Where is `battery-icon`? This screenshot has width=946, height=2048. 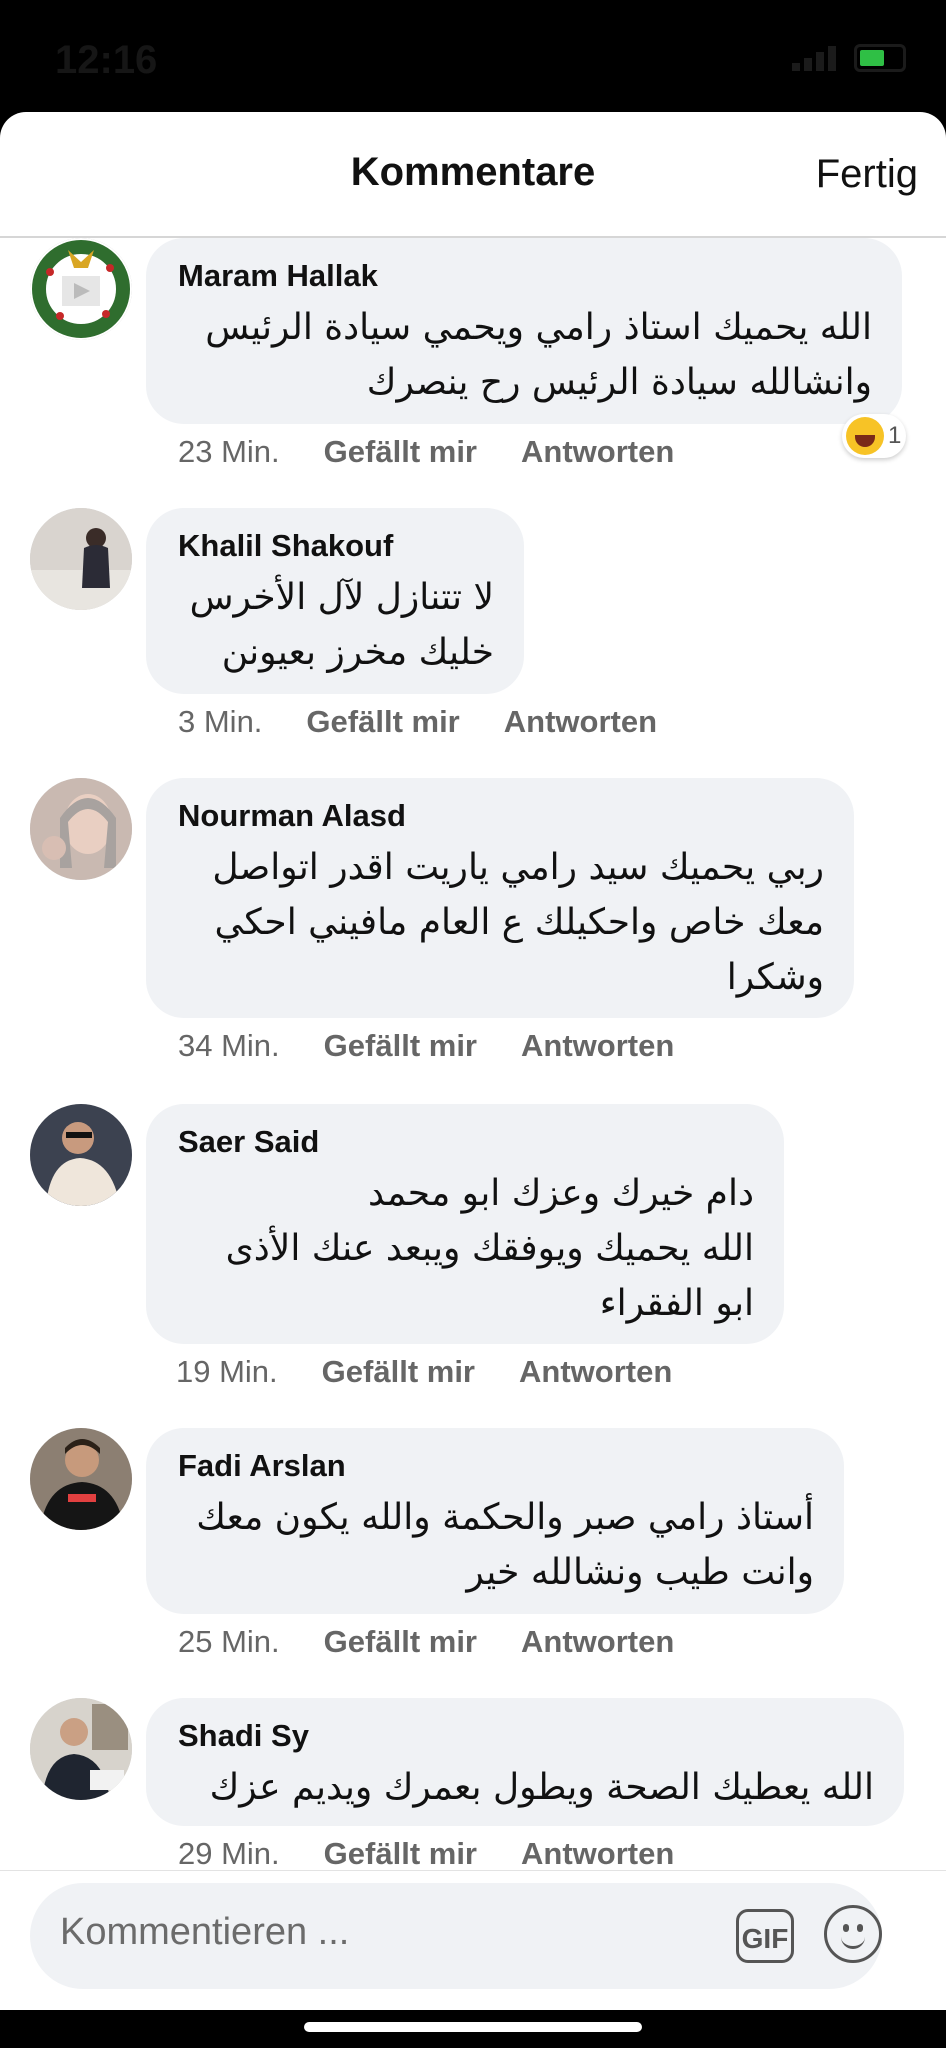 battery-icon is located at coordinates (880, 58).